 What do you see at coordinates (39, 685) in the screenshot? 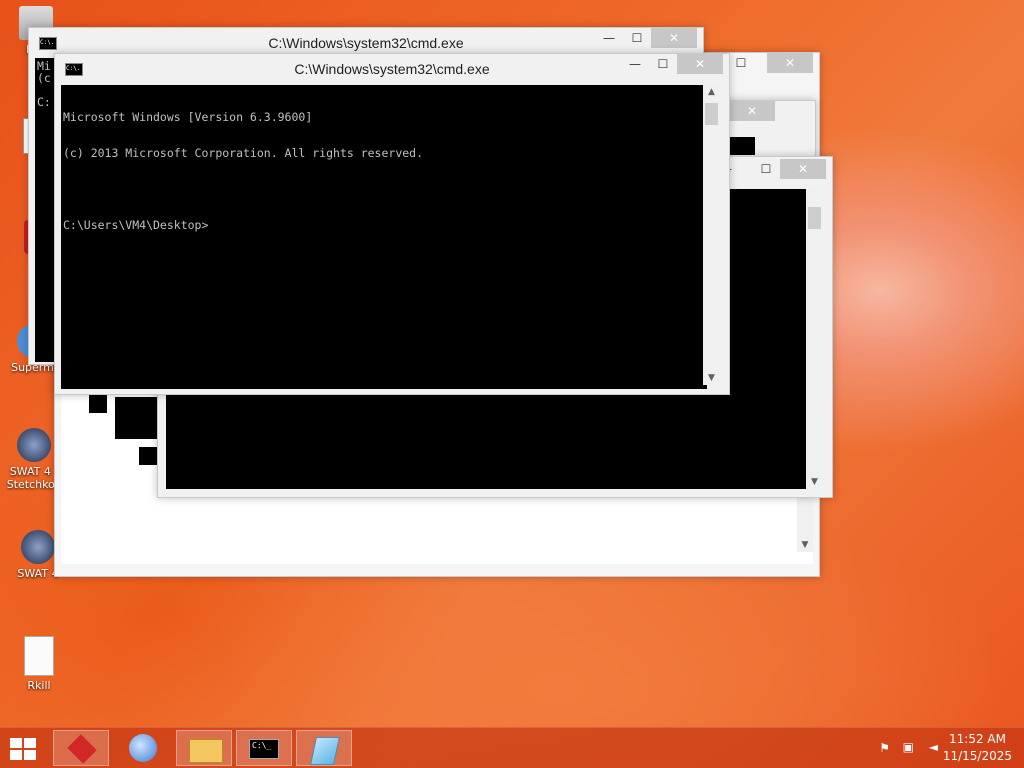
I see `desktop-icon-label: Rkill` at bounding box center [39, 685].